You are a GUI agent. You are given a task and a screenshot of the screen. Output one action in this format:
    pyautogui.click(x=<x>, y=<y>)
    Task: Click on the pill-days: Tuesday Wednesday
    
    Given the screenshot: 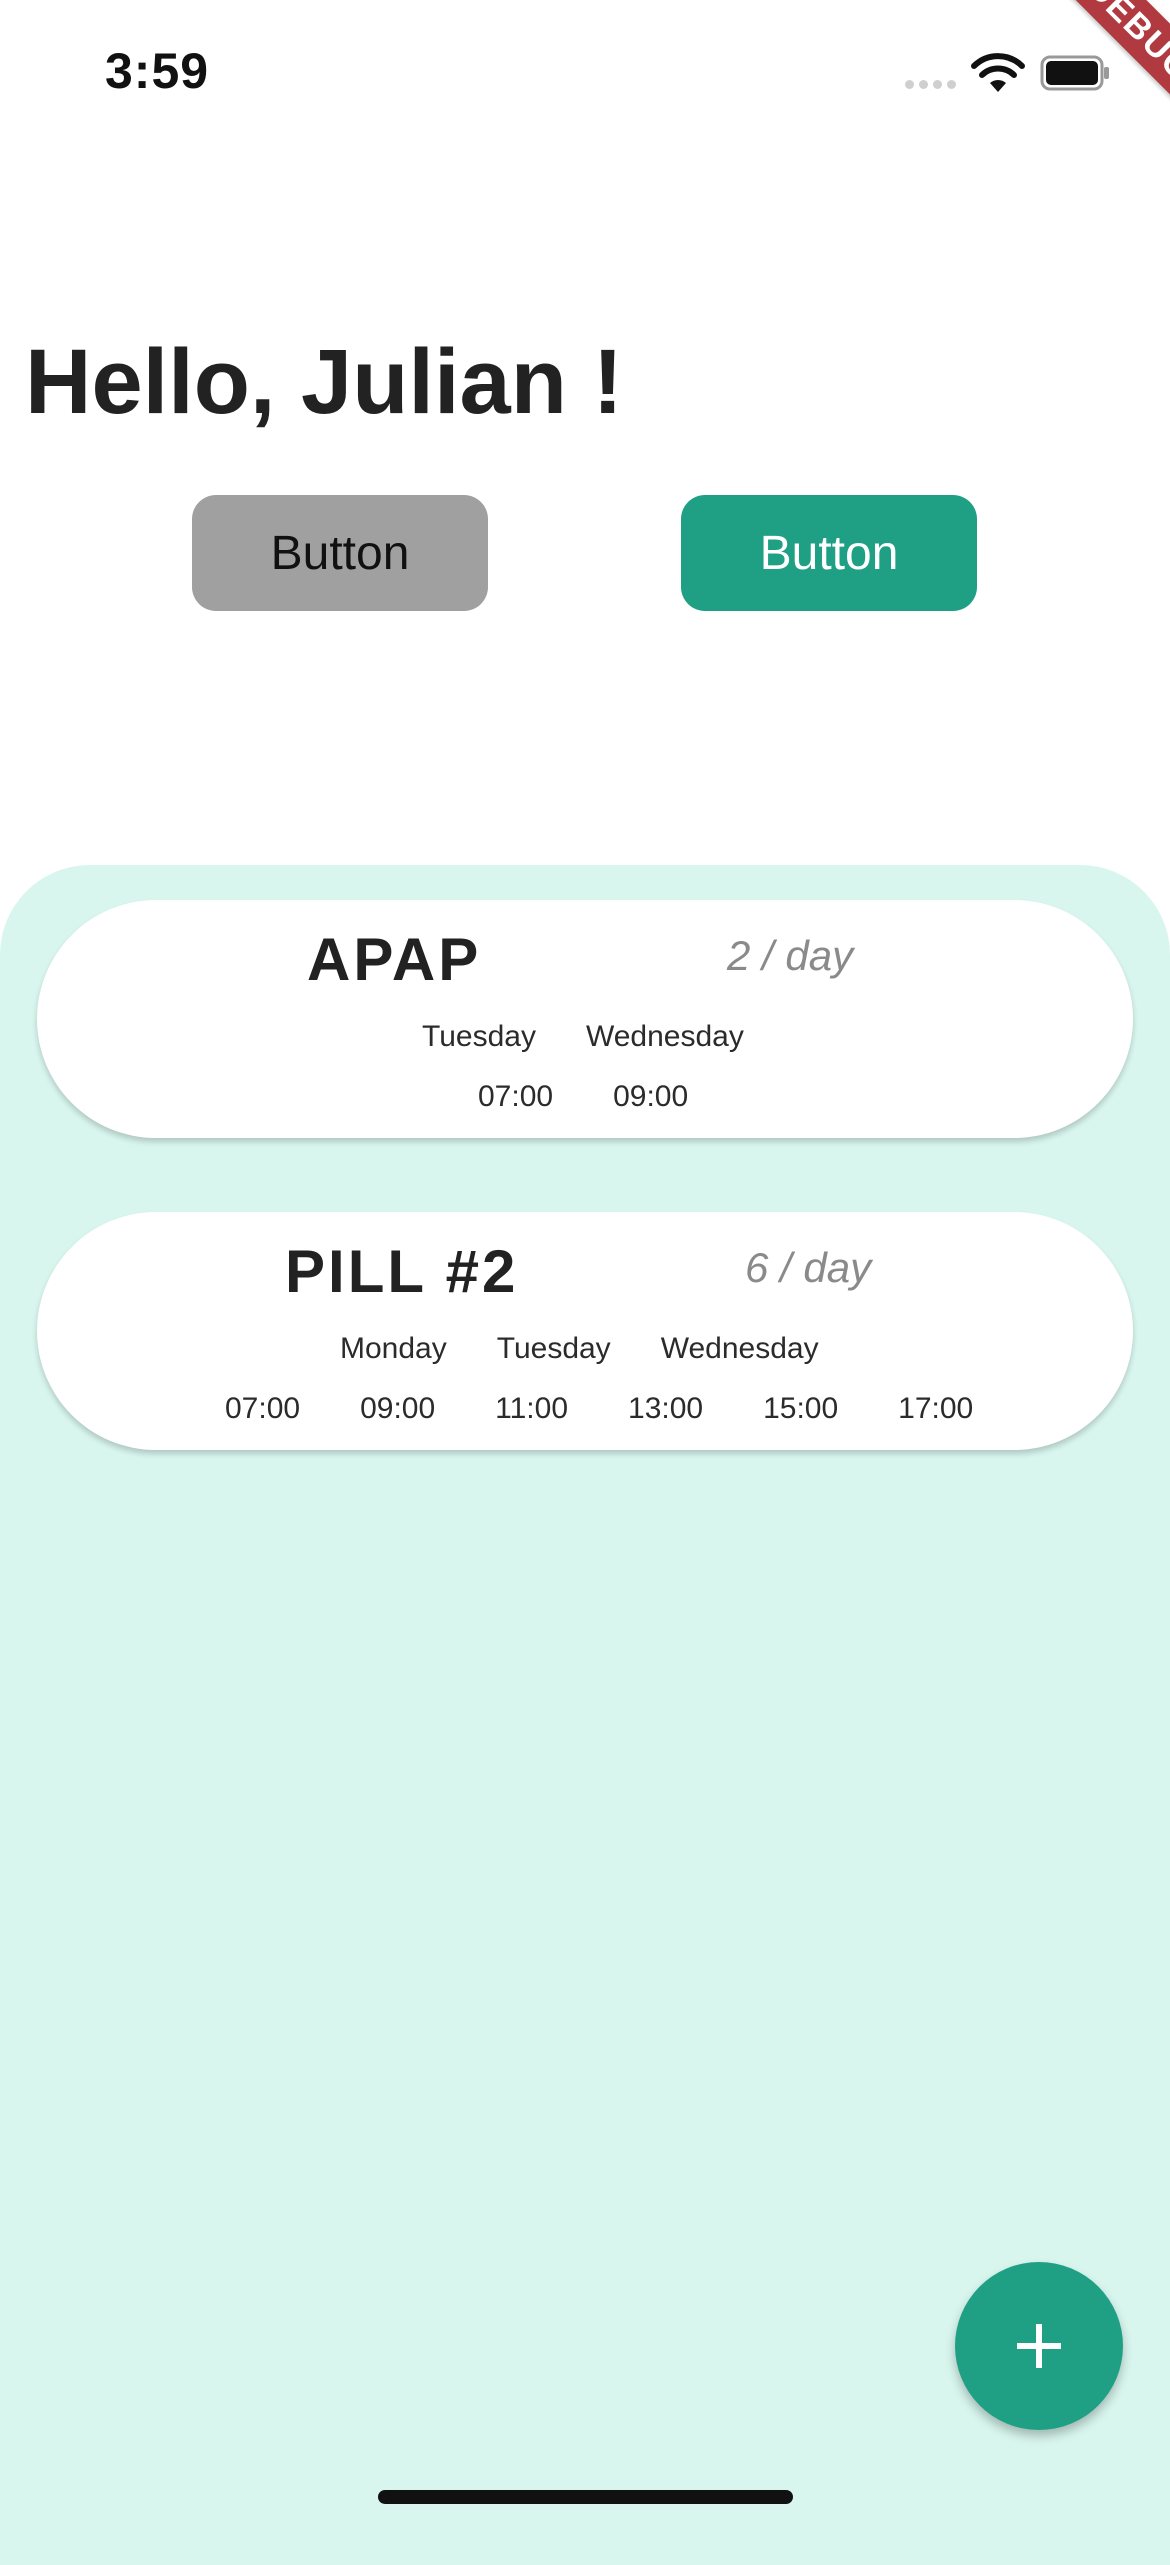 What is the action you would take?
    pyautogui.click(x=583, y=1037)
    